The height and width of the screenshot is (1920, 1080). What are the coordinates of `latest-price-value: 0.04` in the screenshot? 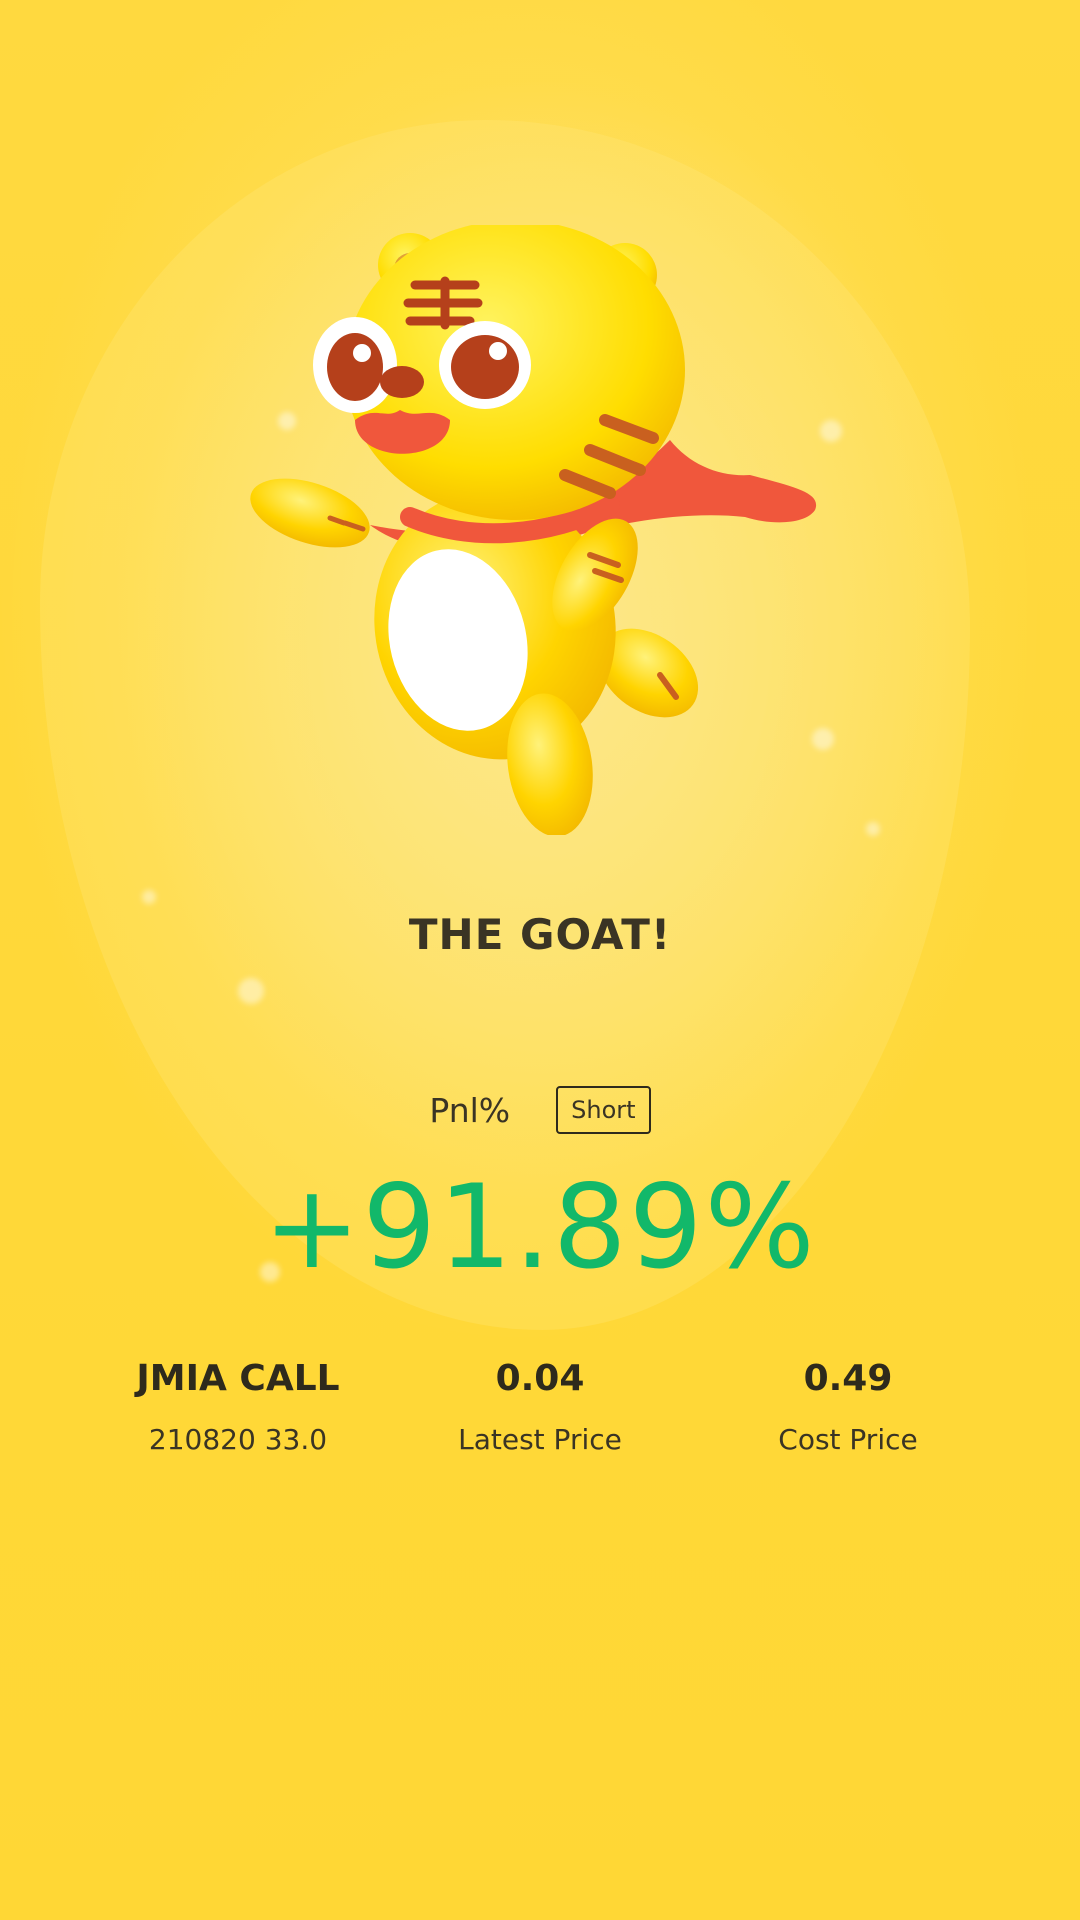 It's located at (540, 1378).